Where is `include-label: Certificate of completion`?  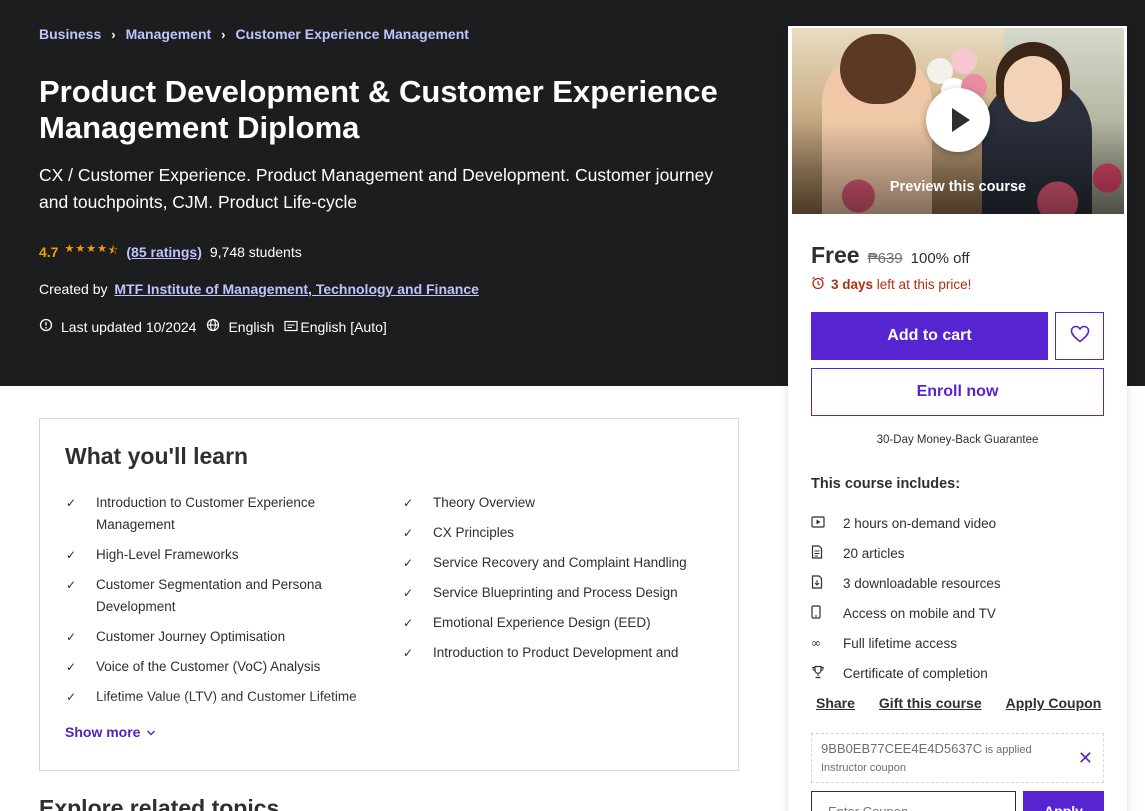
include-label: Certificate of completion is located at coordinates (915, 673).